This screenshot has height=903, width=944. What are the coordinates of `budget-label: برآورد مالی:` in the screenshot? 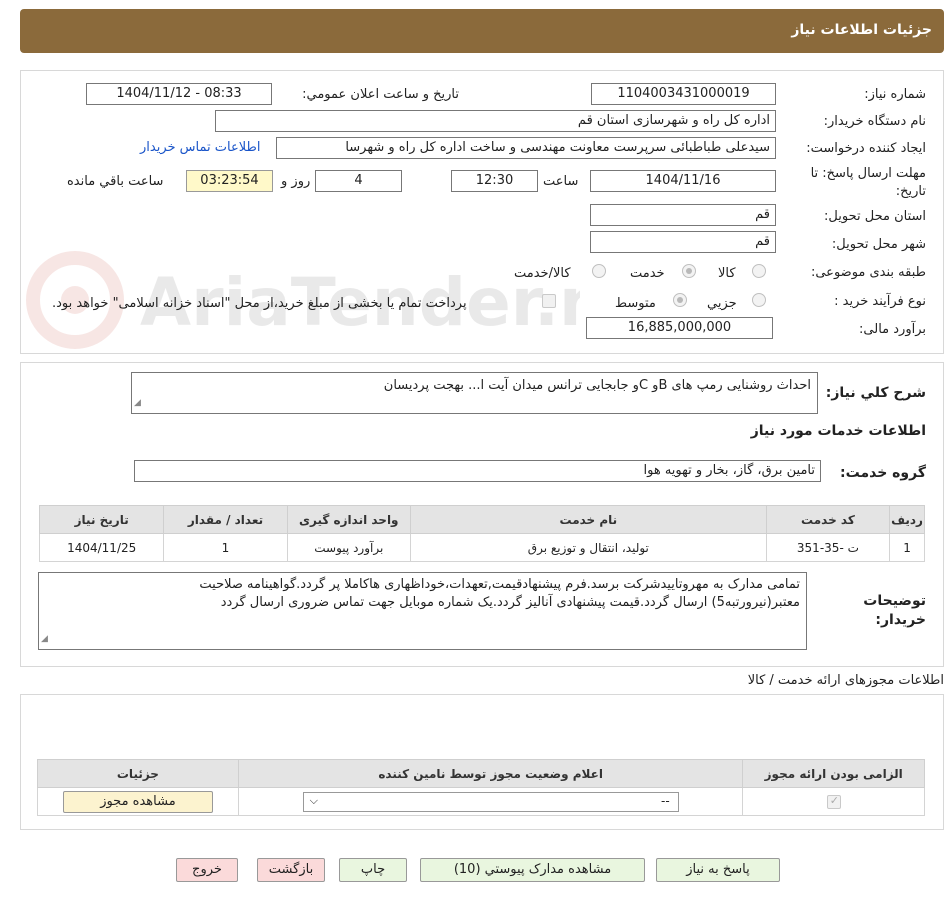 It's located at (892, 329).